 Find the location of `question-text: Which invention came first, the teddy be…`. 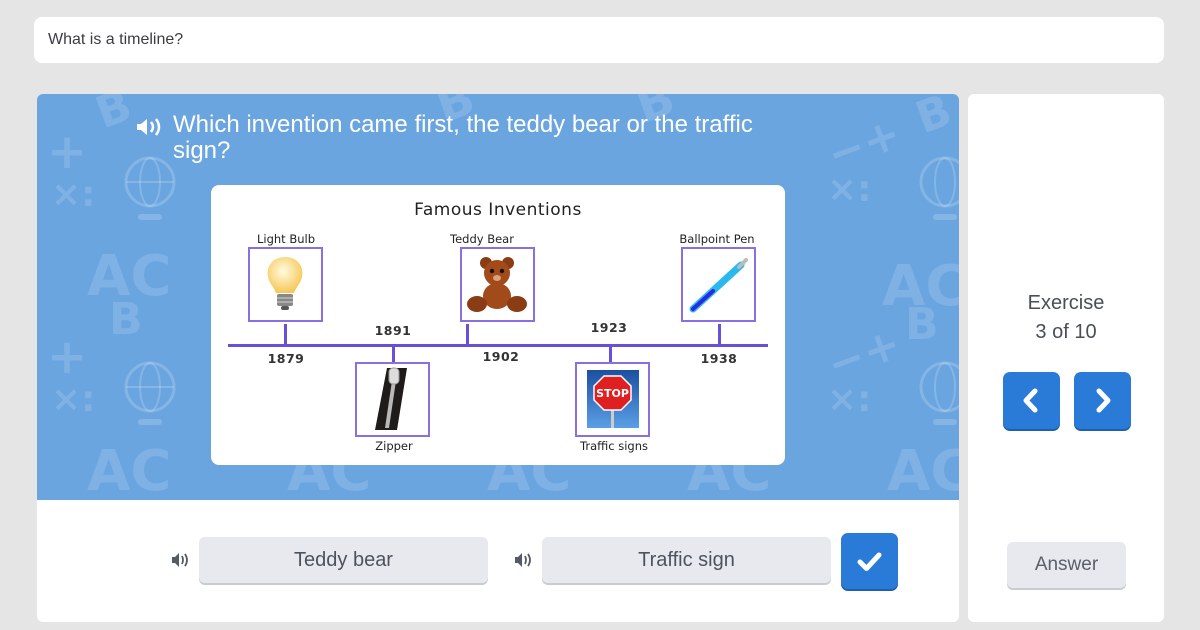

question-text: Which invention came first, the teddy be… is located at coordinates (463, 137).